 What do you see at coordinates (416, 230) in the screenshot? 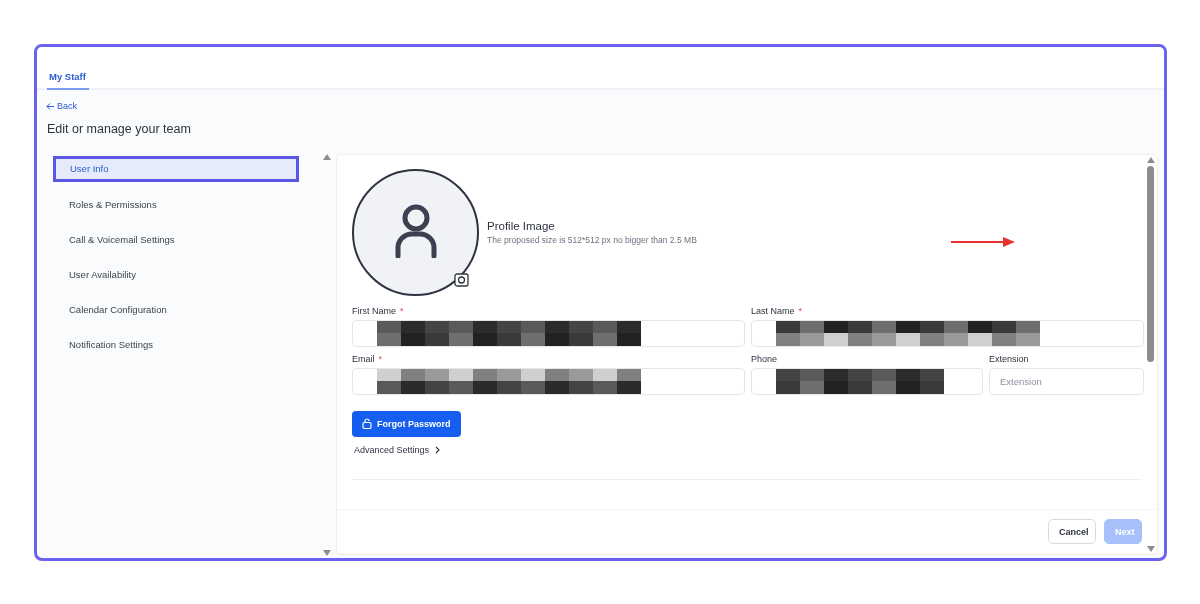
I see `person-icon` at bounding box center [416, 230].